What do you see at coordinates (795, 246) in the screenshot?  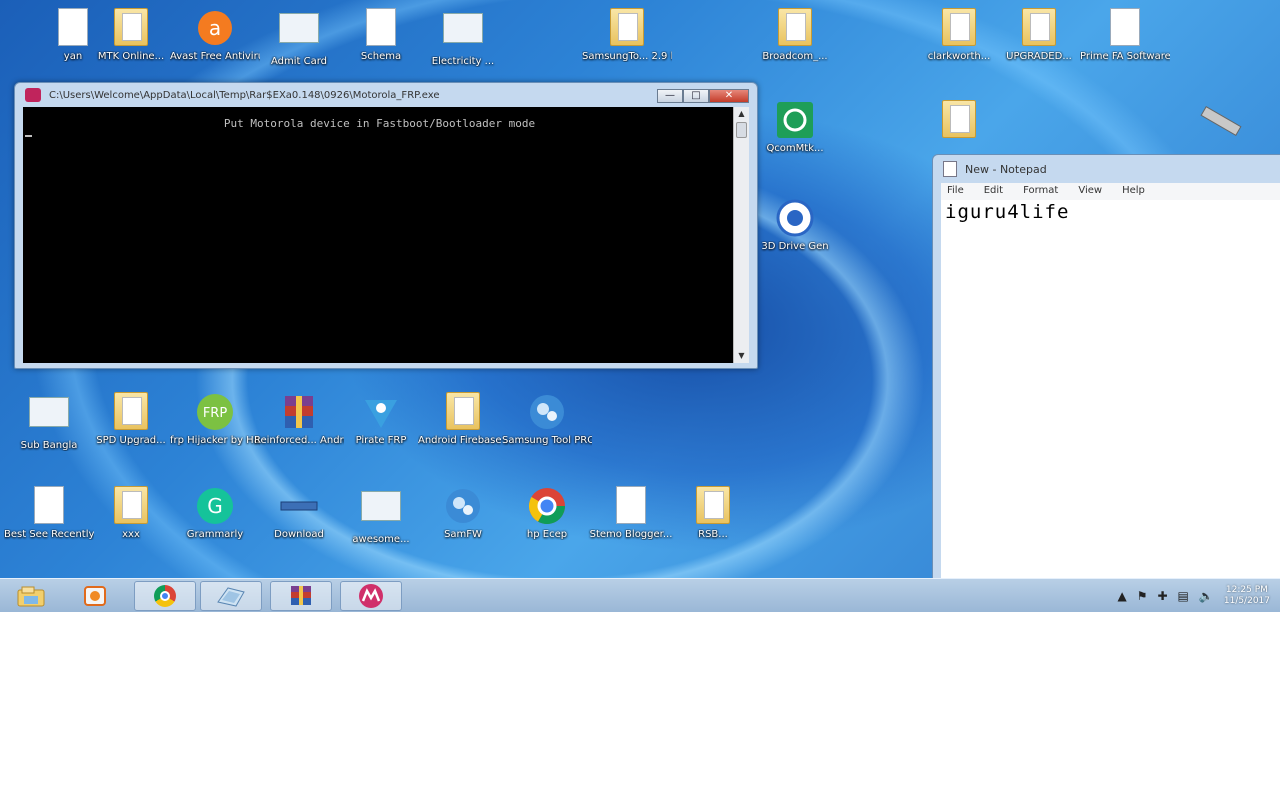 I see `desktop-icon-label: 3D Drive Gen` at bounding box center [795, 246].